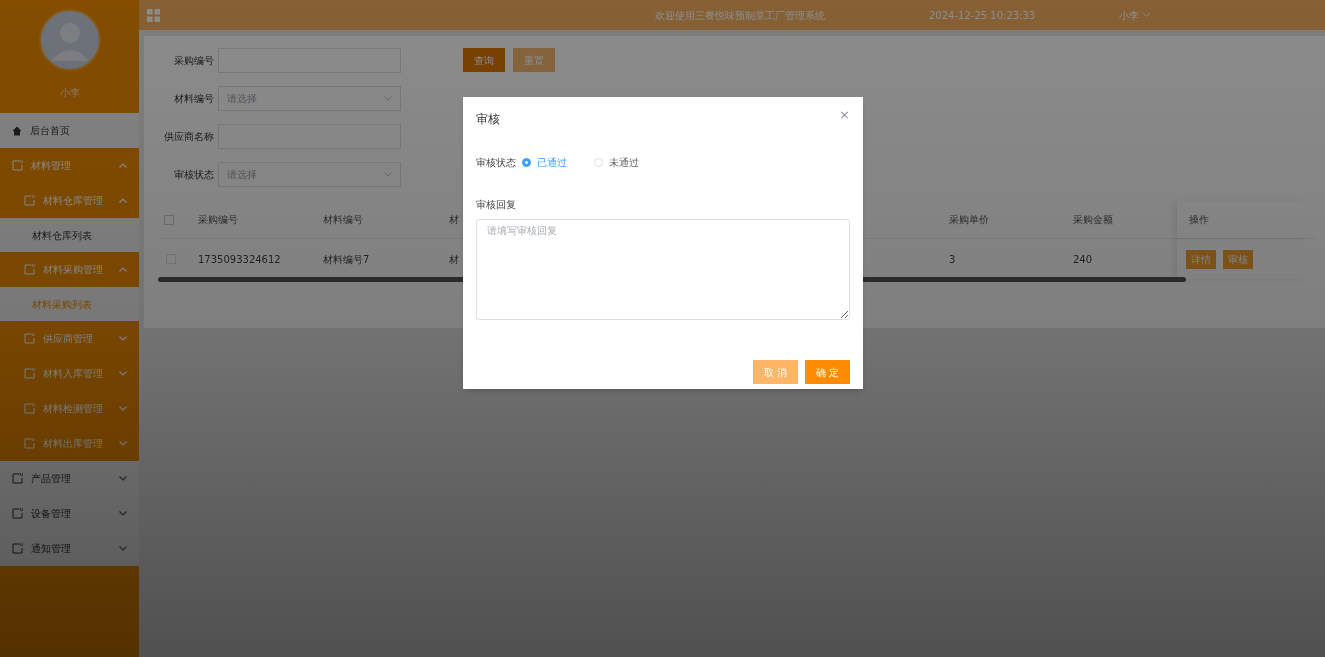 The image size is (1325, 657). What do you see at coordinates (69, 40) in the screenshot?
I see `avatar-icon` at bounding box center [69, 40].